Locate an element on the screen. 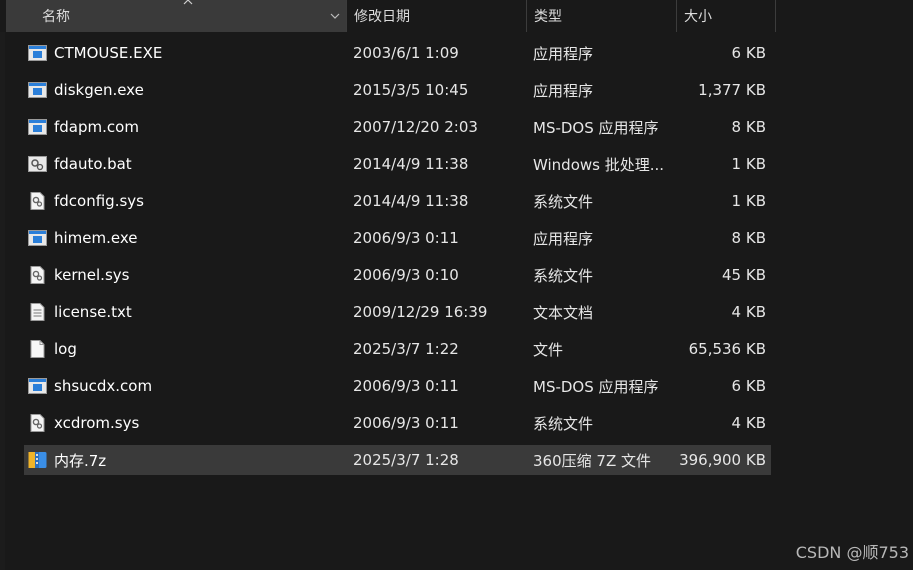  chevron-down-icon is located at coordinates (335, 16).